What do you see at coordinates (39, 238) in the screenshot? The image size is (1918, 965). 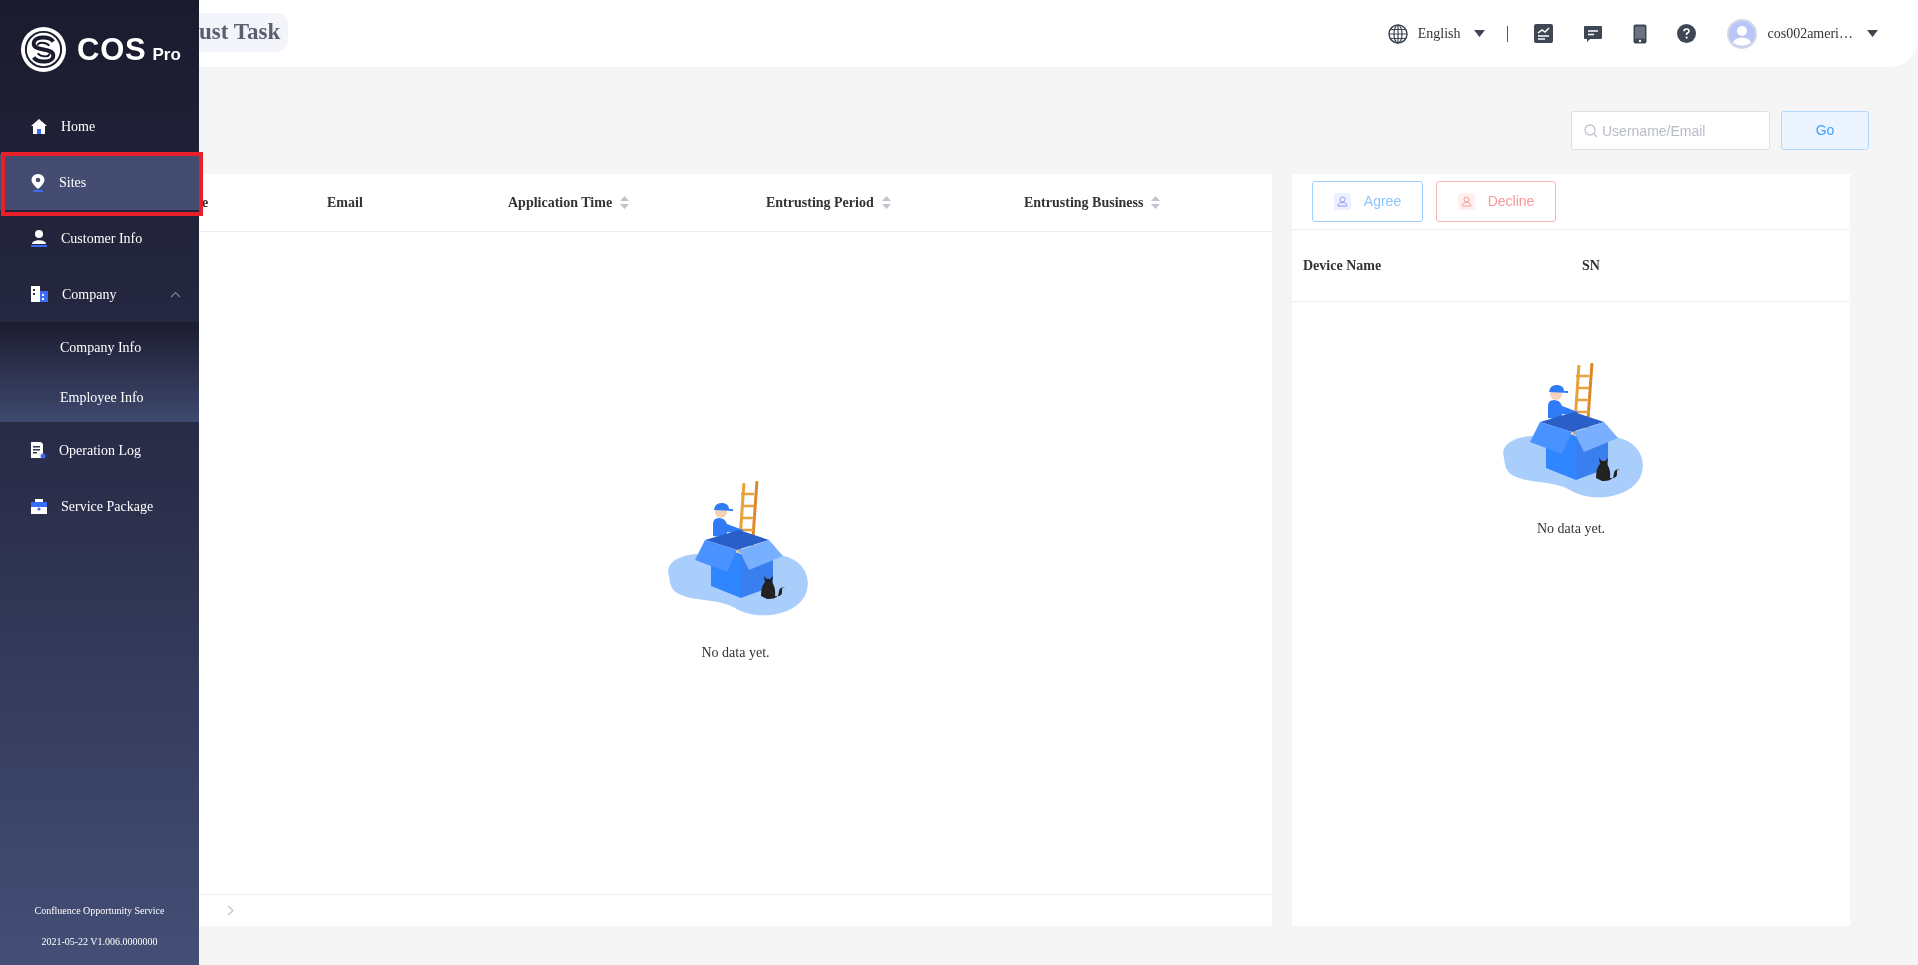 I see `person-icon` at bounding box center [39, 238].